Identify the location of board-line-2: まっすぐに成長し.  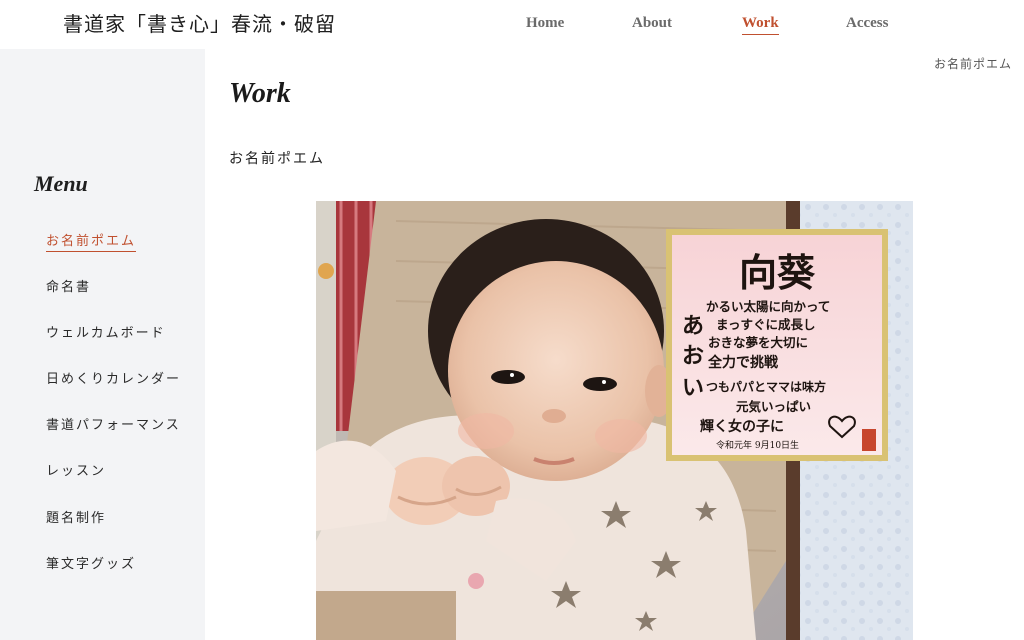
(766, 324).